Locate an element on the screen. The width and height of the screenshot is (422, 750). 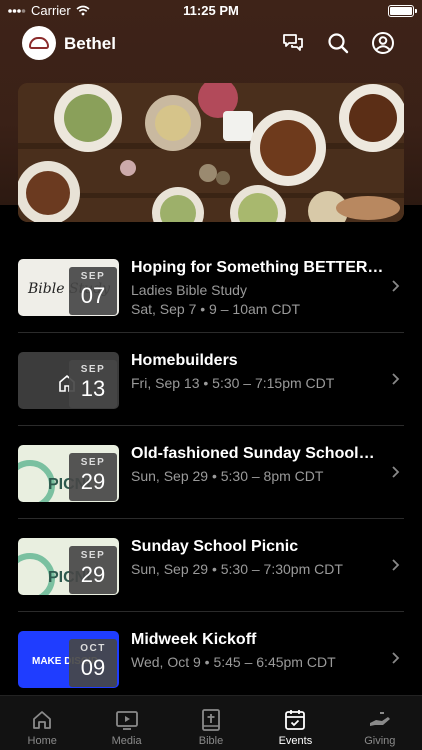
calendar-icon is located at coordinates (295, 720).